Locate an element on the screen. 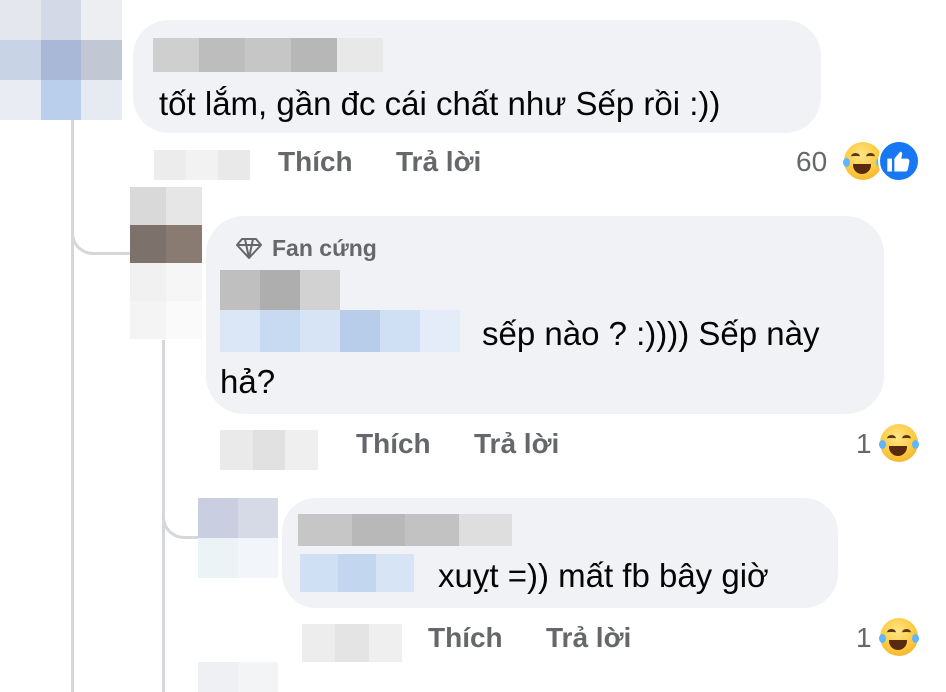  comment-bubble: tốt lắm, gần đc cái chất như Sếp rồi :)) is located at coordinates (477, 76).